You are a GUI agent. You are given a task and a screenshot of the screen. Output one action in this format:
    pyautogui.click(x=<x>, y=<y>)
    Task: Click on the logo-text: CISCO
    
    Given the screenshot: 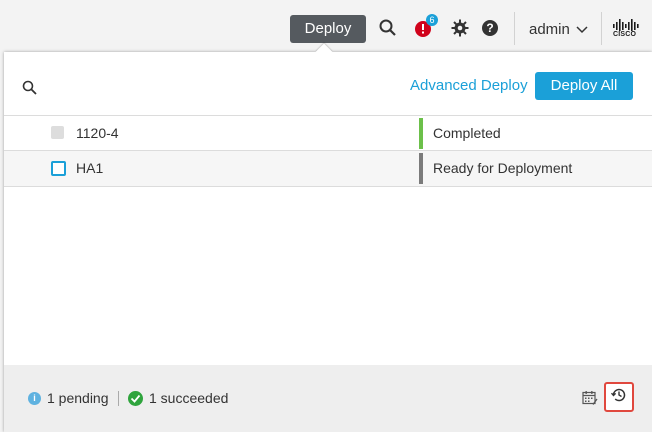 What is the action you would take?
    pyautogui.click(x=625, y=34)
    